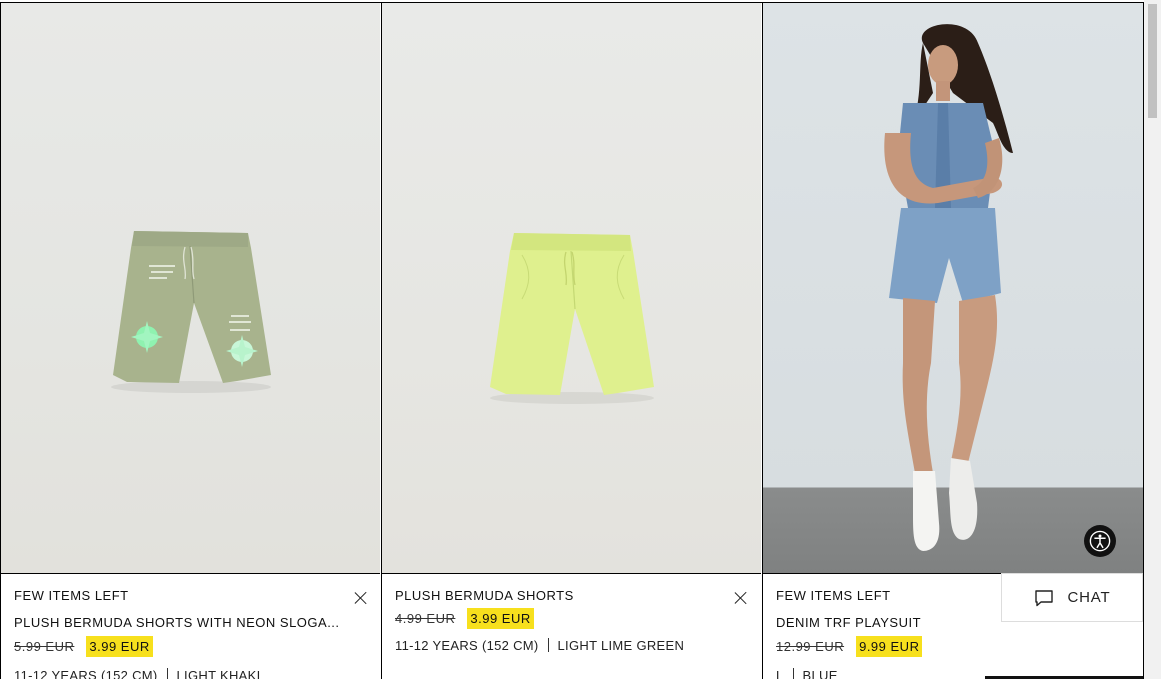 The height and width of the screenshot is (680, 1161). What do you see at coordinates (425, 618) in the screenshot?
I see `old-price: 4.99 EUR` at bounding box center [425, 618].